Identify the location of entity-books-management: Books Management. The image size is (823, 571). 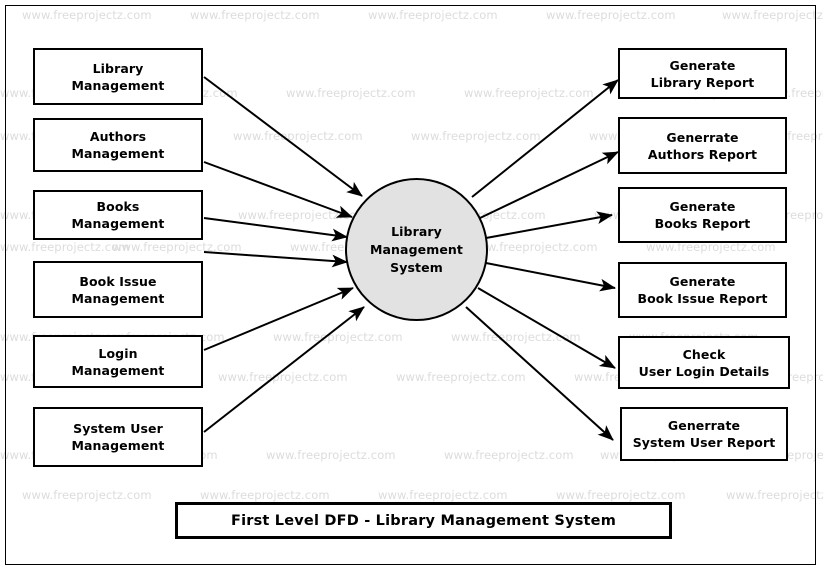
(118, 215).